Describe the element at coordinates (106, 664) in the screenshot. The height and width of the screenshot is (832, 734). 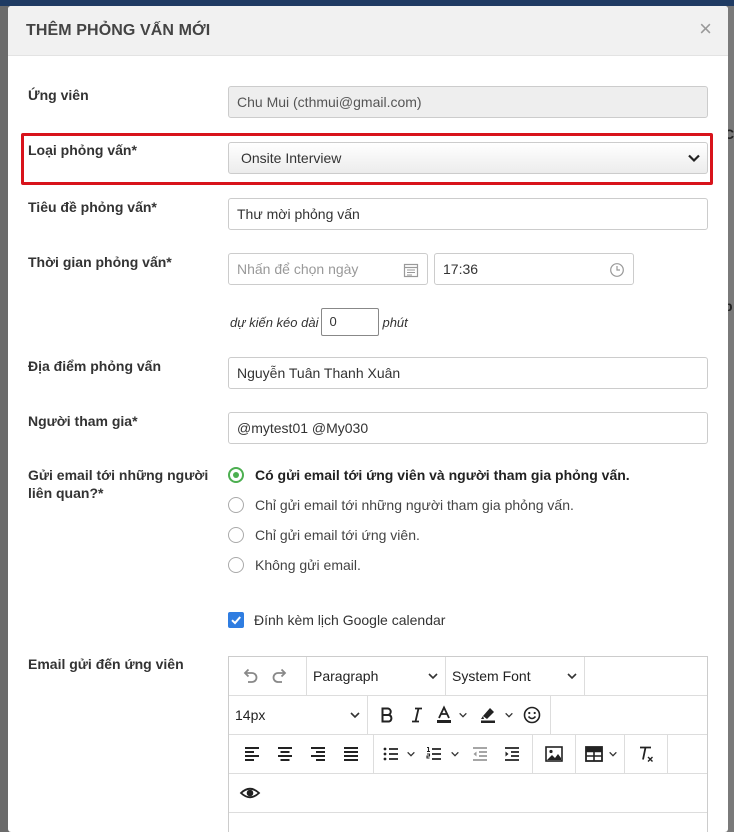
I see `candidate-email-label: Email gửi đến ứng viên` at that location.